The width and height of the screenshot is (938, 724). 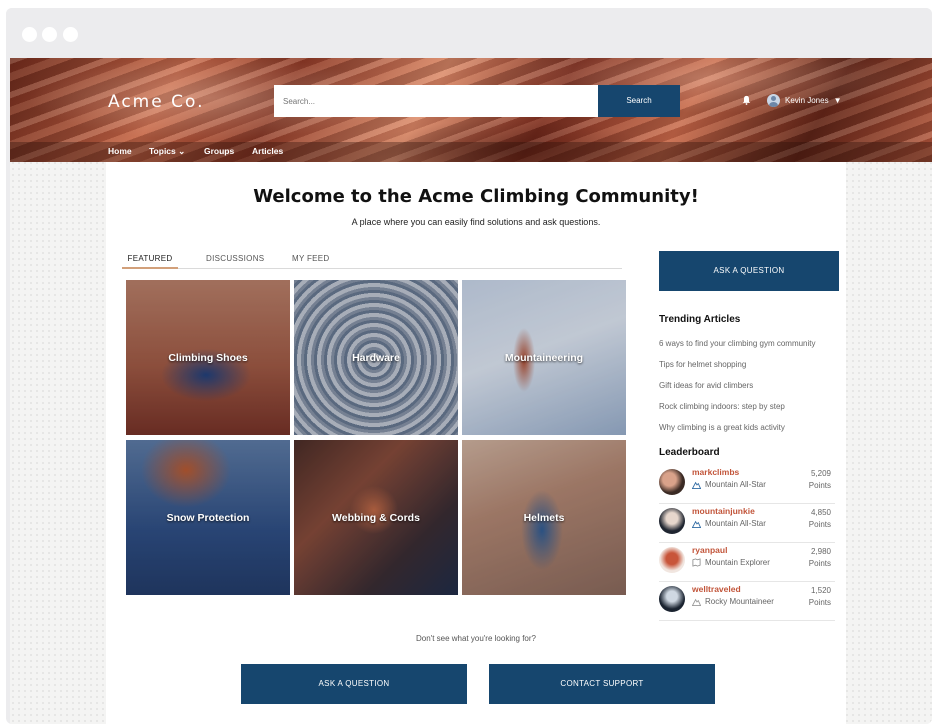 What do you see at coordinates (156, 102) in the screenshot?
I see `site-logo: Acme Co.` at bounding box center [156, 102].